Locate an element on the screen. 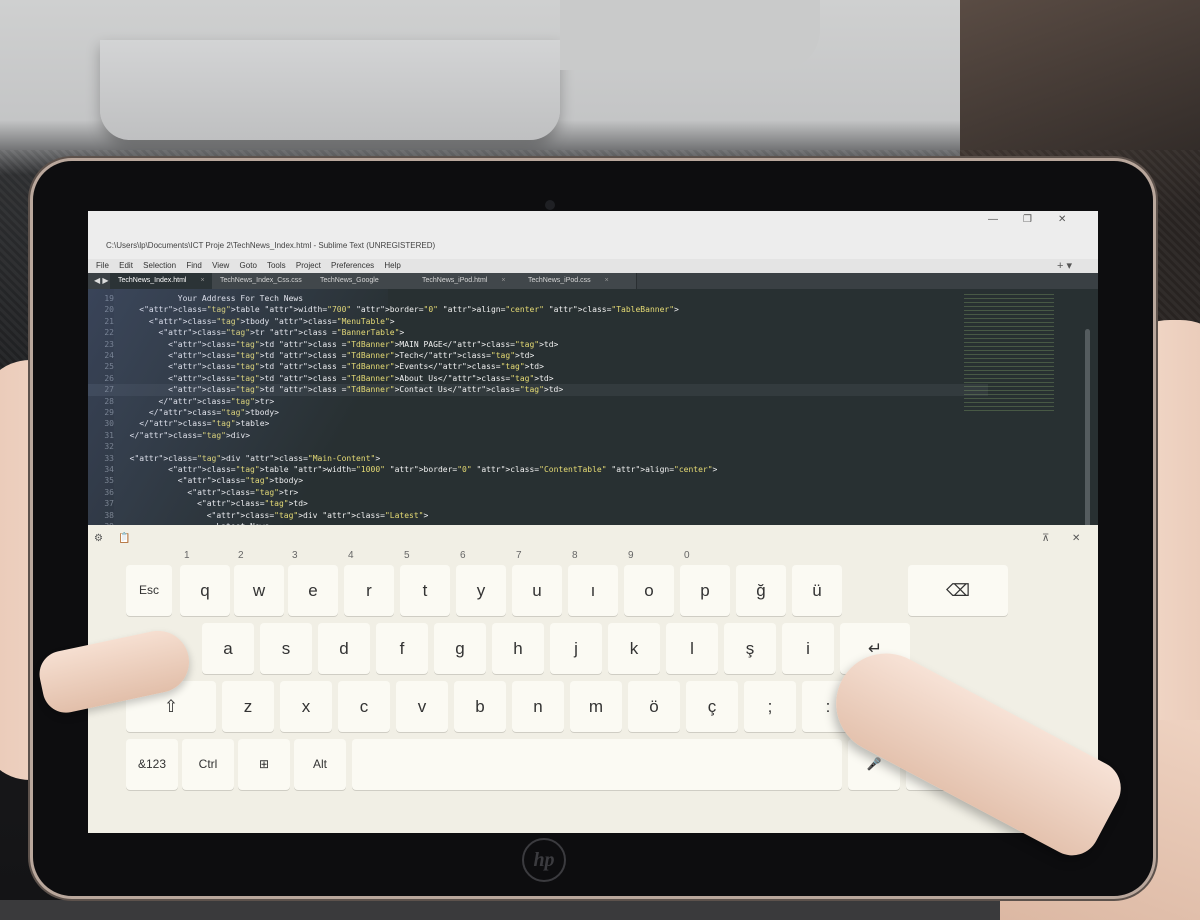 The image size is (1200, 920). key-label: ⊞ is located at coordinates (264, 764).